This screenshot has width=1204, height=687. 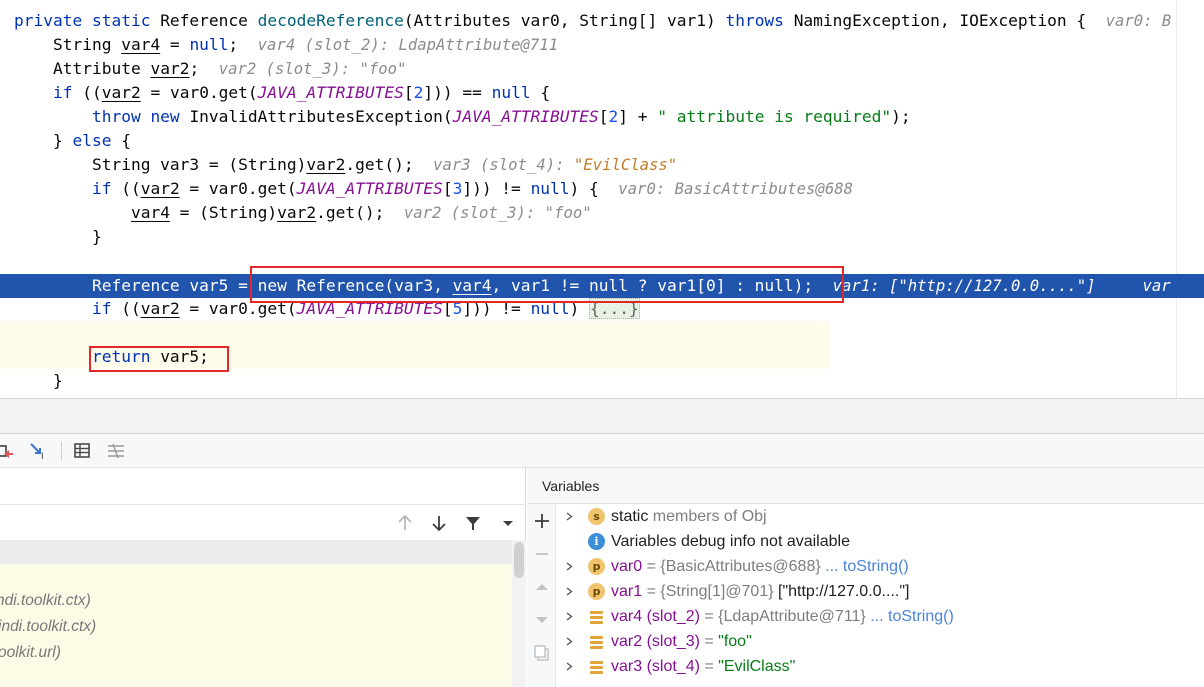 What do you see at coordinates (542, 653) in the screenshot?
I see `copy-icon` at bounding box center [542, 653].